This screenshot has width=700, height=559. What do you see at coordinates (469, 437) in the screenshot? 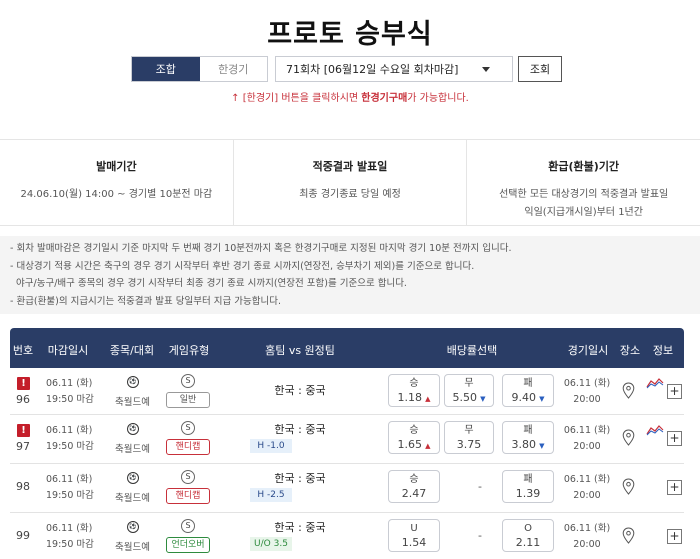
I see `odds-button: 무 3.75` at bounding box center [469, 437].